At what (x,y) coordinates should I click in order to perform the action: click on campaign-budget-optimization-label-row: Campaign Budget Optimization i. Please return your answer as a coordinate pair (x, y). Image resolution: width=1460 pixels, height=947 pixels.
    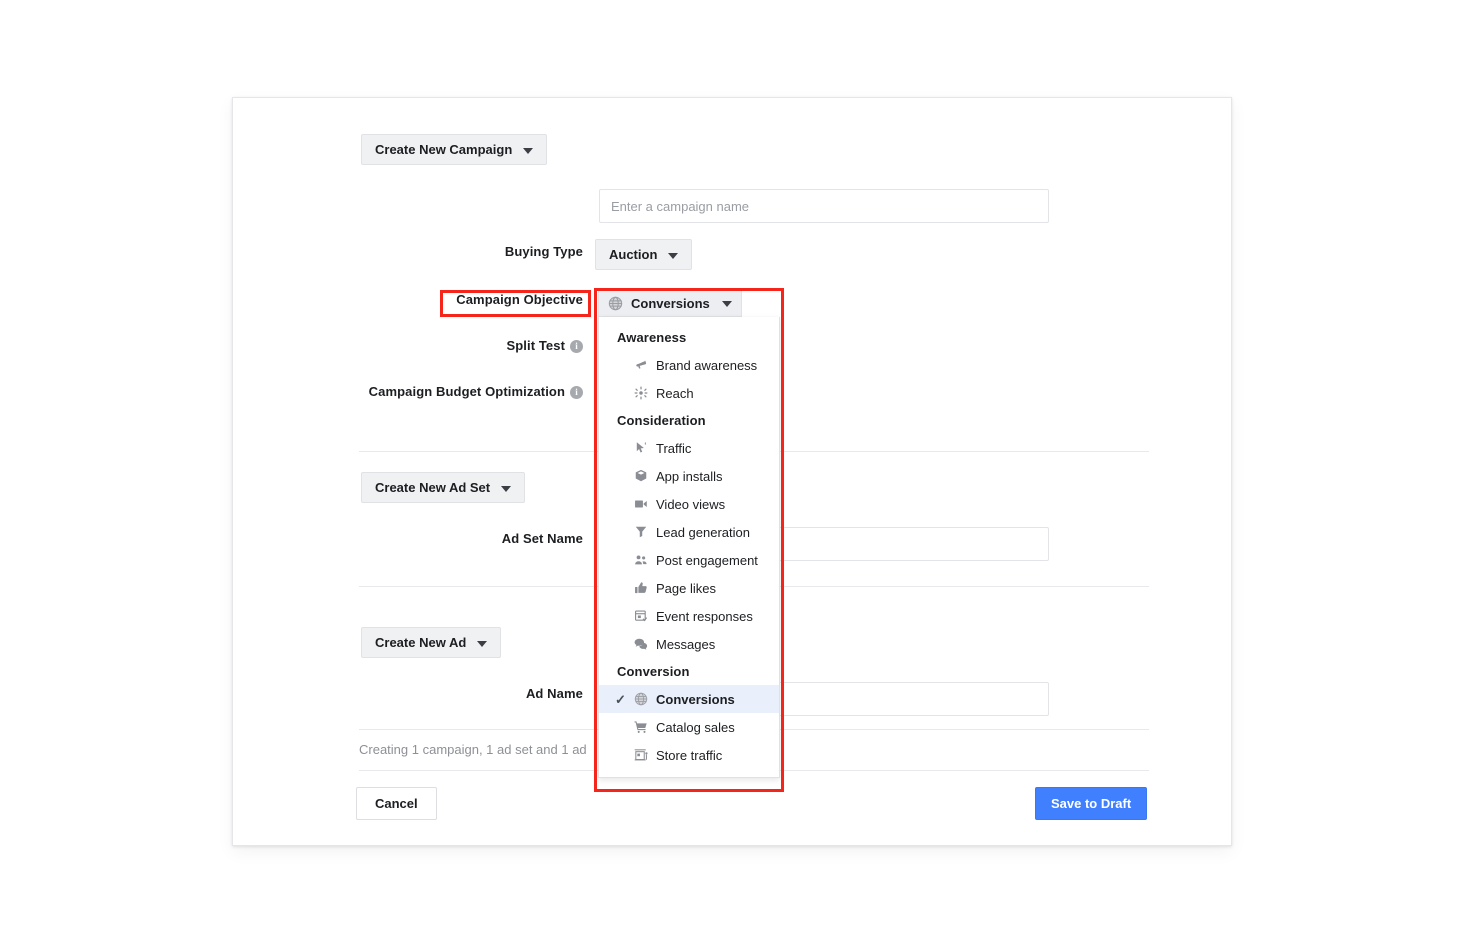
    Looking at the image, I should click on (408, 391).